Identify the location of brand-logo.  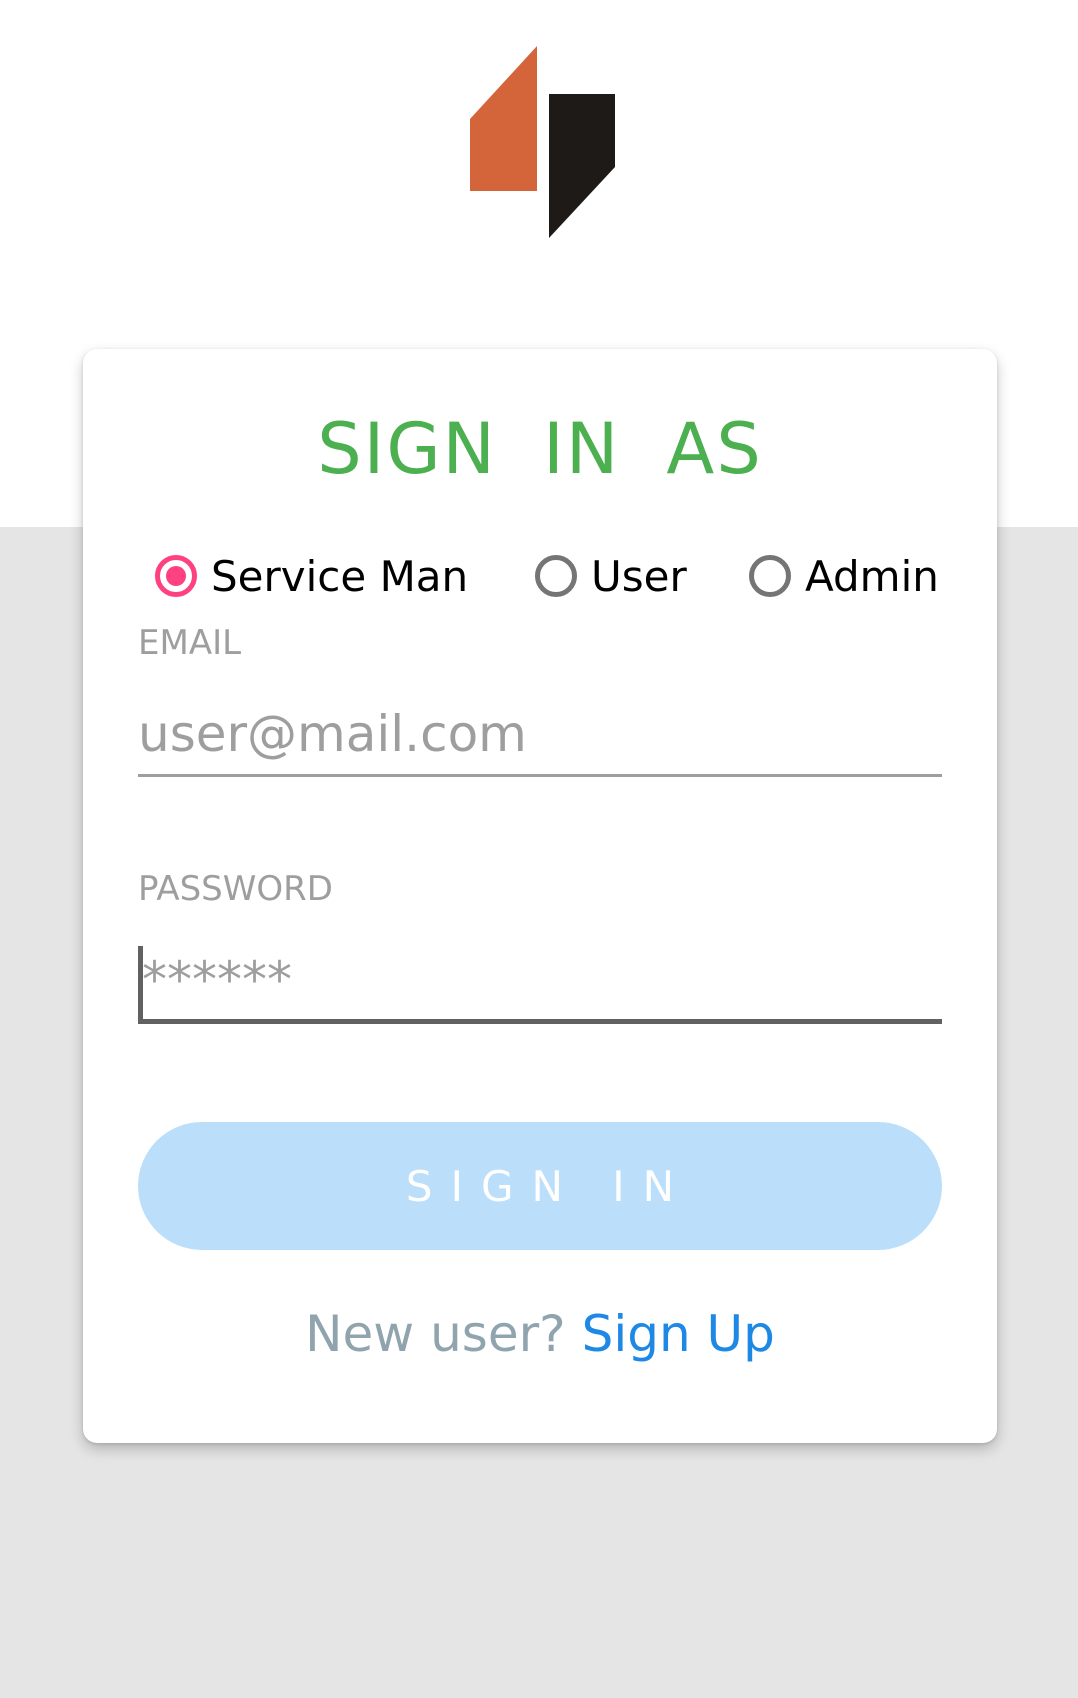
(543, 142).